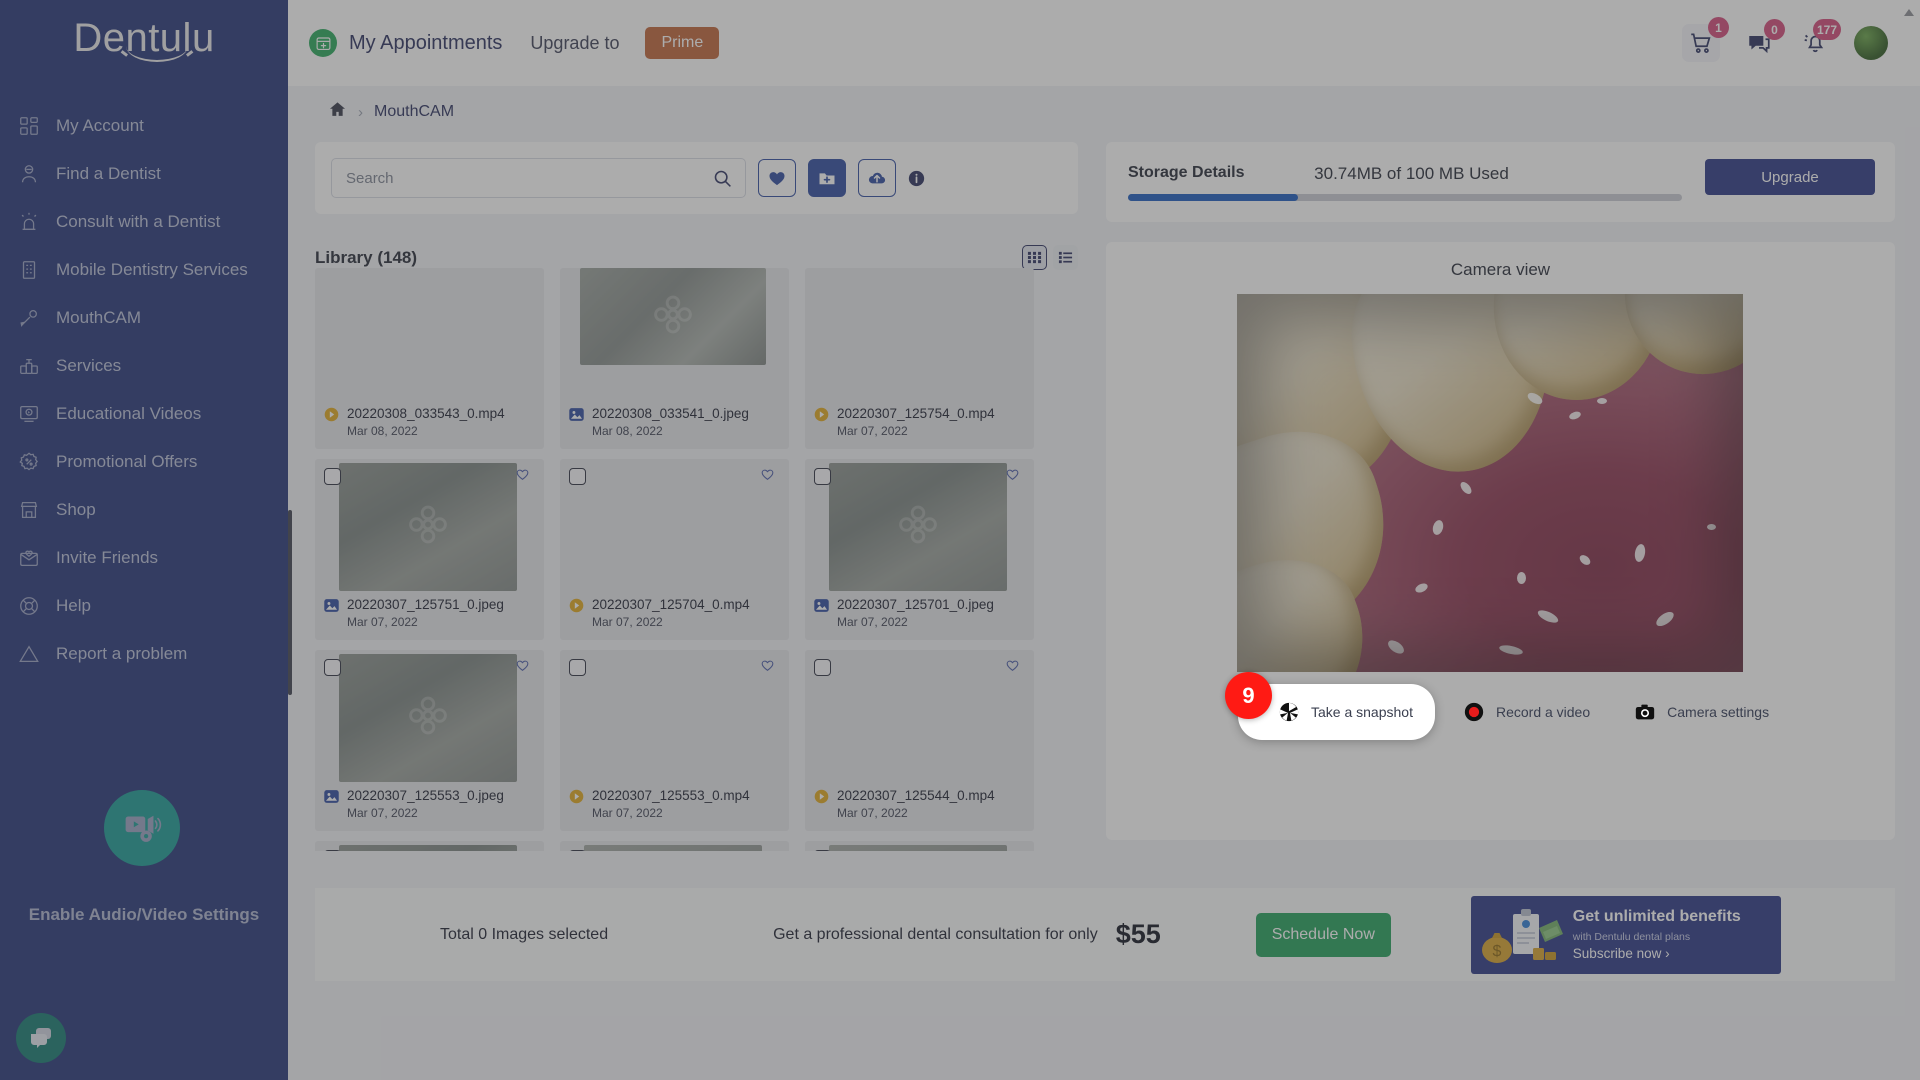  What do you see at coordinates (144, 414) in the screenshot?
I see `sidebar-item-educational-videos: Educational Videos` at bounding box center [144, 414].